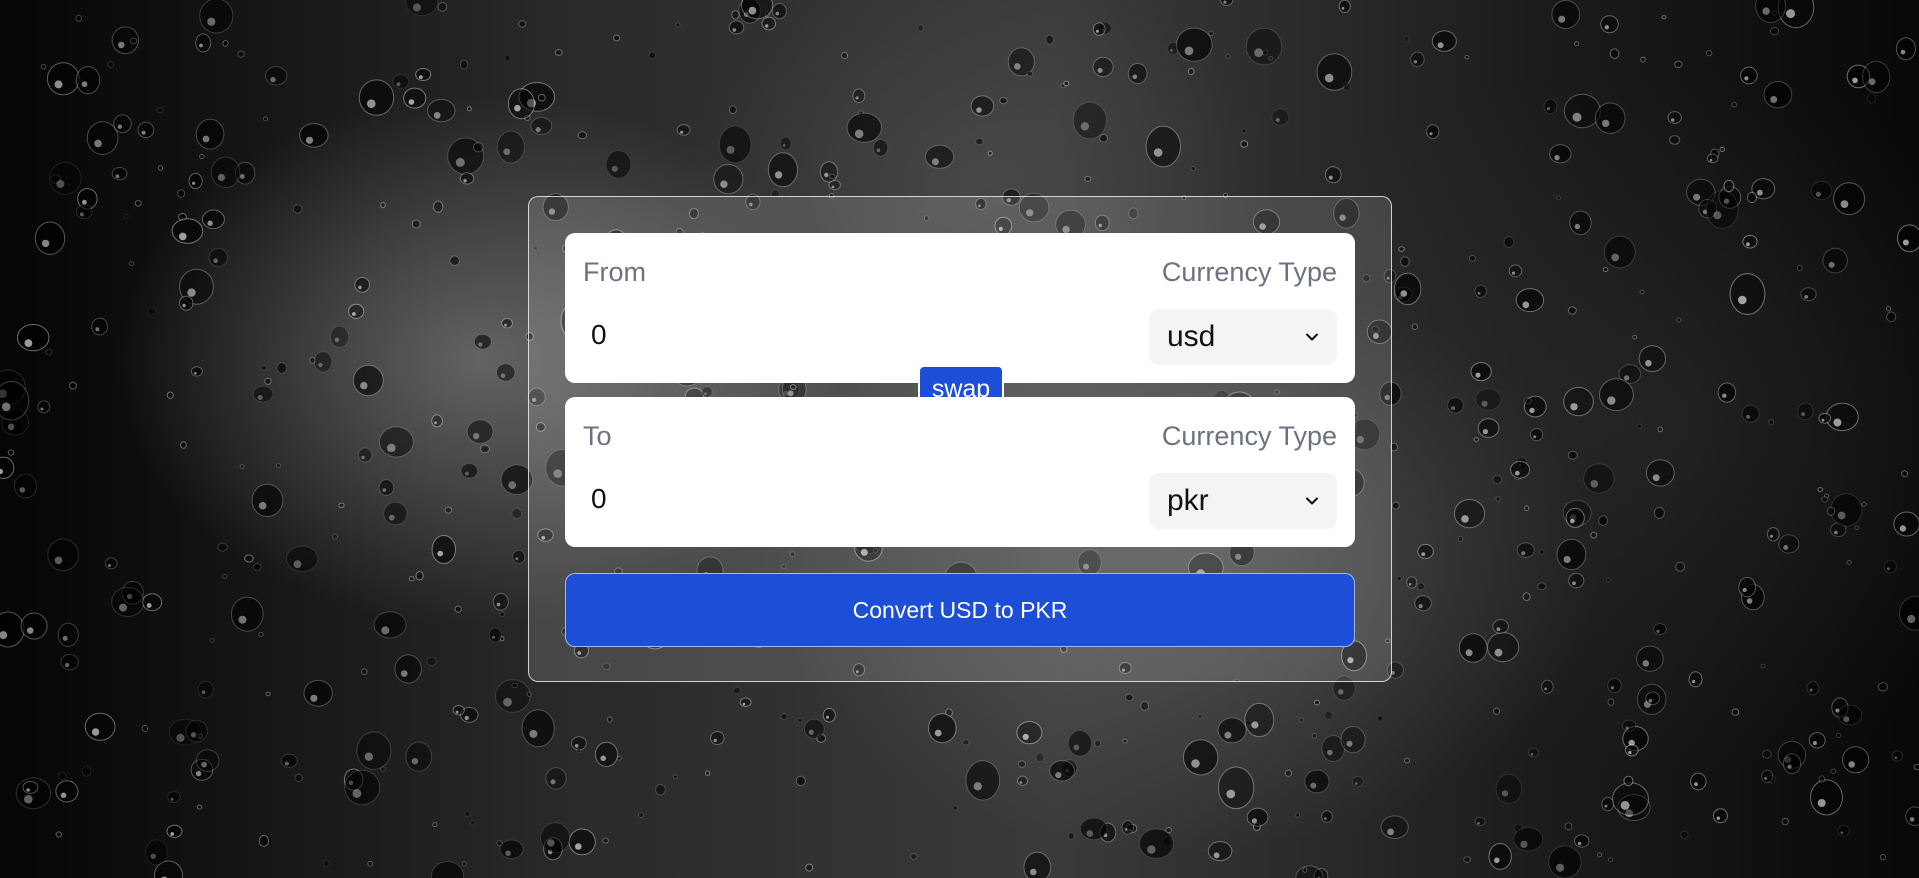  Describe the element at coordinates (1188, 500) in the screenshot. I see `to-currency-value: pkr` at that location.